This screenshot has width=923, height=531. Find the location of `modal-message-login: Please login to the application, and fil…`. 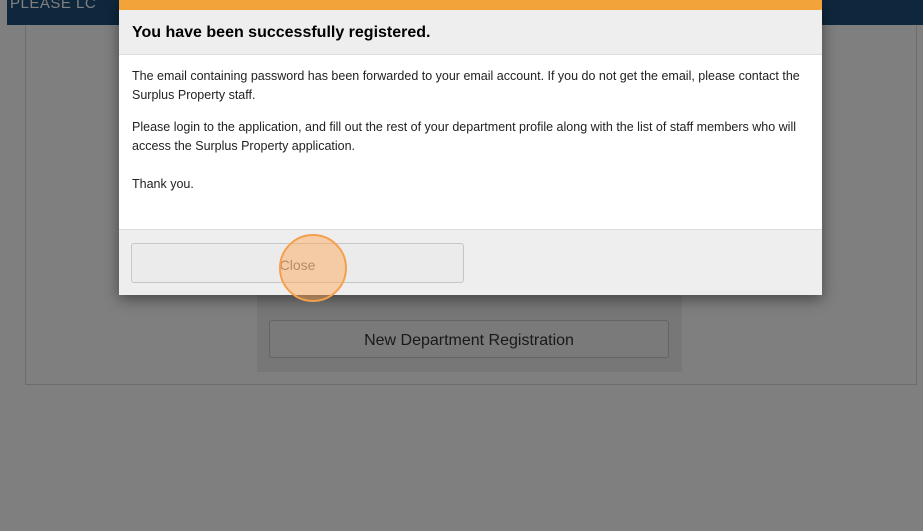

modal-message-login: Please login to the application, and fil… is located at coordinates (464, 136).